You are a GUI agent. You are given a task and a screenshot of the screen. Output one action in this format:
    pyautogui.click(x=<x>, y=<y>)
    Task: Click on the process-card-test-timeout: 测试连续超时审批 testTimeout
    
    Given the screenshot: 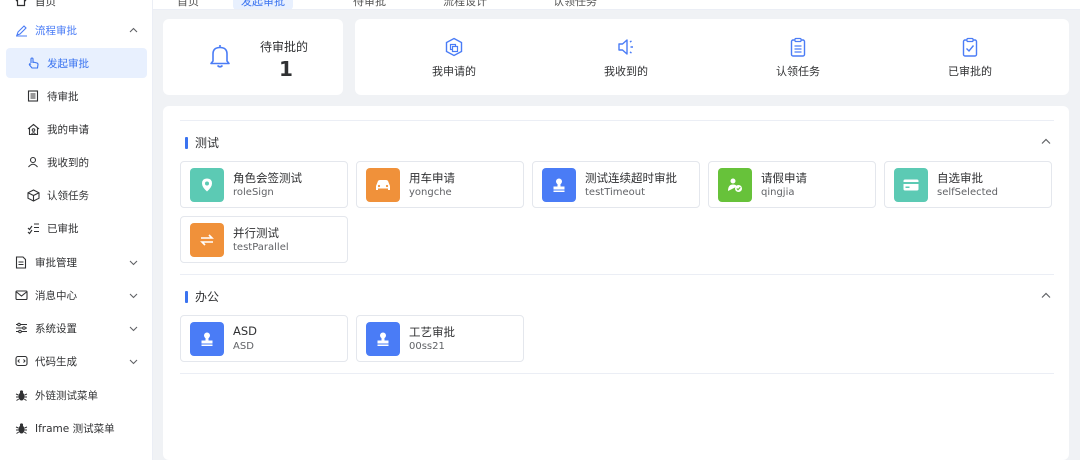 What is the action you would take?
    pyautogui.click(x=616, y=184)
    